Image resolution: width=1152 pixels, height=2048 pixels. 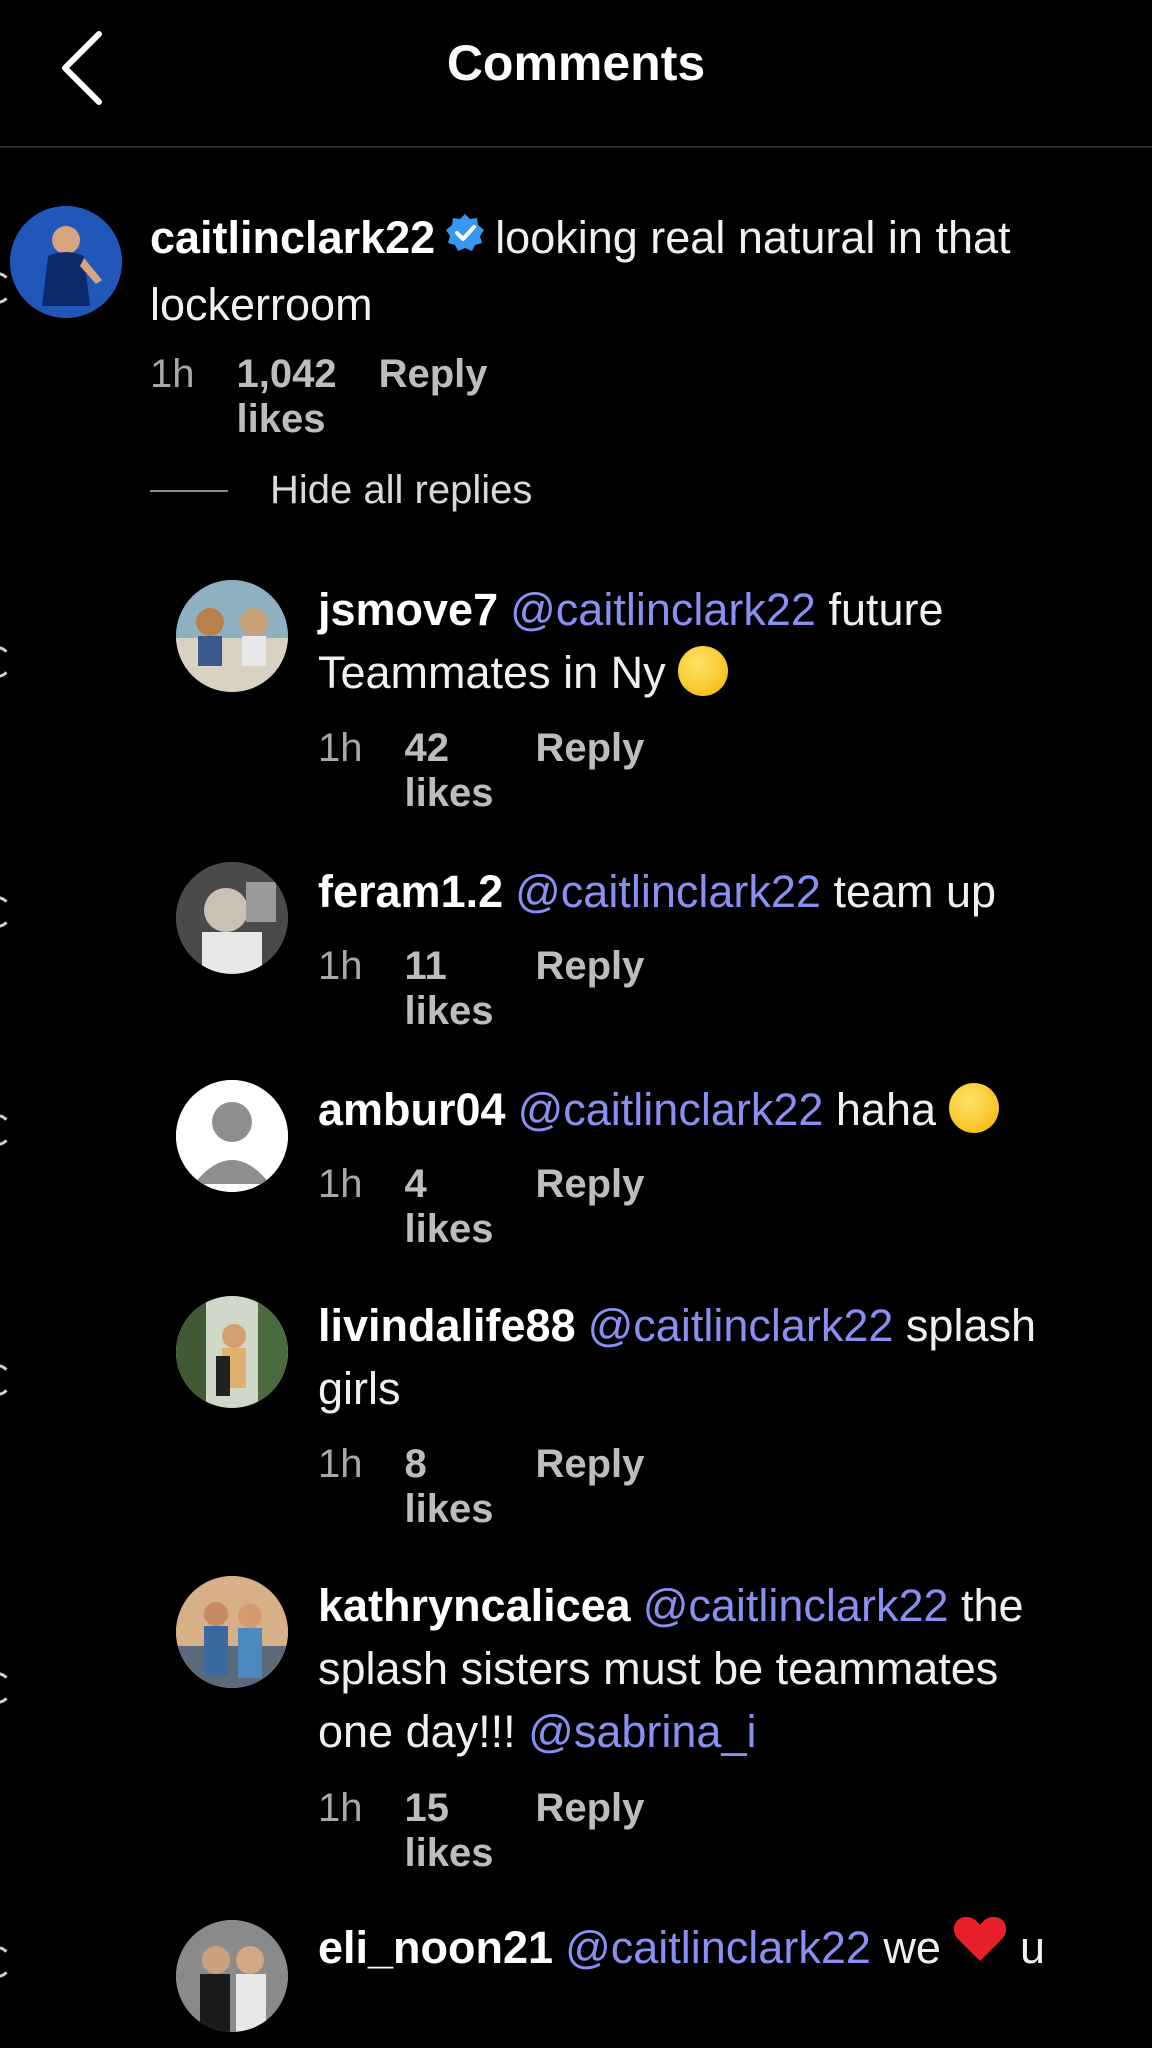 I want to click on likes-count: 1,042 likes, so click(x=287, y=397).